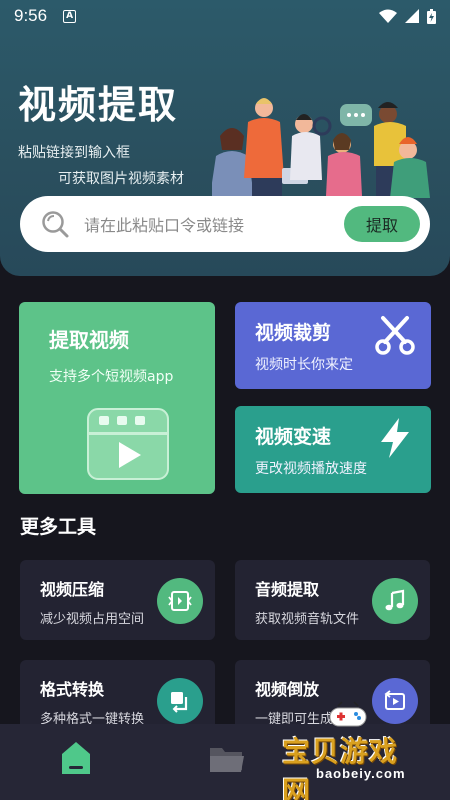 The height and width of the screenshot is (800, 450). Describe the element at coordinates (333, 345) in the screenshot. I see `video-cut-card: 视频裁剪 视频时长你来定` at that location.